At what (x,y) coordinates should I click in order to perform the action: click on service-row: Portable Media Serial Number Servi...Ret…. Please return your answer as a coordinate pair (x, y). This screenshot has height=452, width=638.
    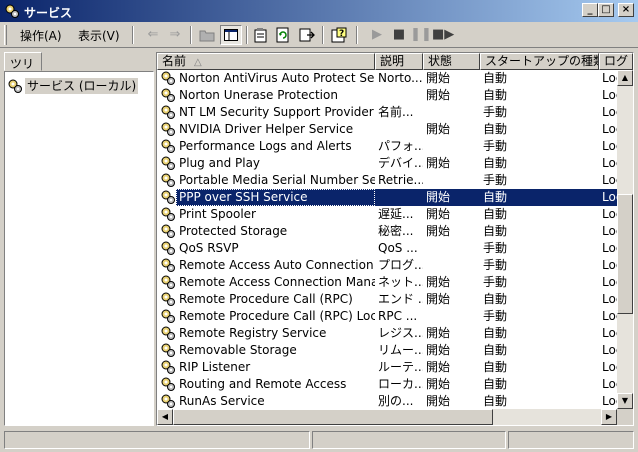
    Looking at the image, I should click on (387, 180).